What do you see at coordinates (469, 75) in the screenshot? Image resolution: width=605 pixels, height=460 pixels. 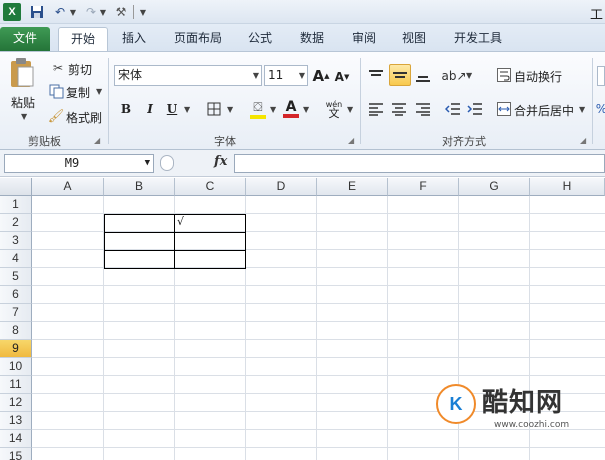 I see `orientation-dropdown-icon: ▼` at bounding box center [469, 75].